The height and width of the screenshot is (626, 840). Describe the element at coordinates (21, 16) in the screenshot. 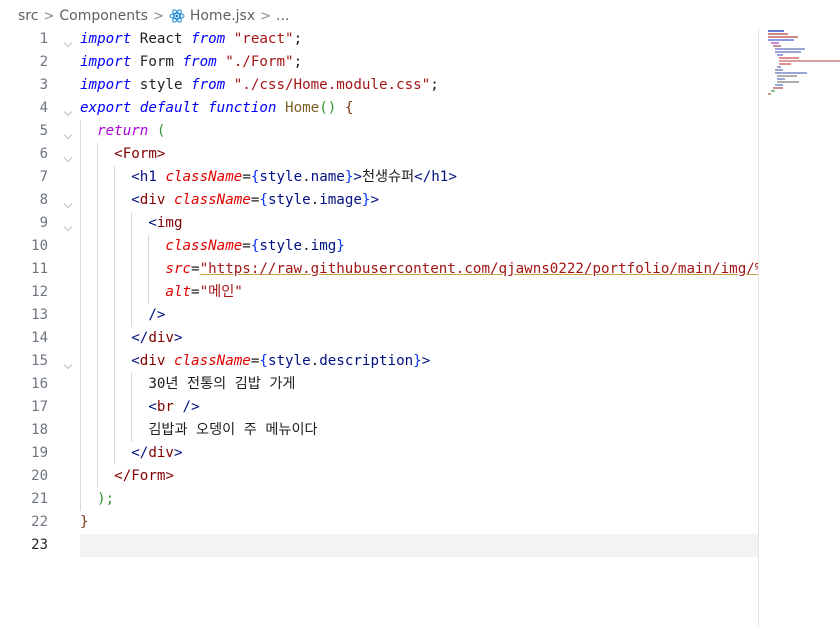

I see `breadcrumb-item-src: src` at that location.